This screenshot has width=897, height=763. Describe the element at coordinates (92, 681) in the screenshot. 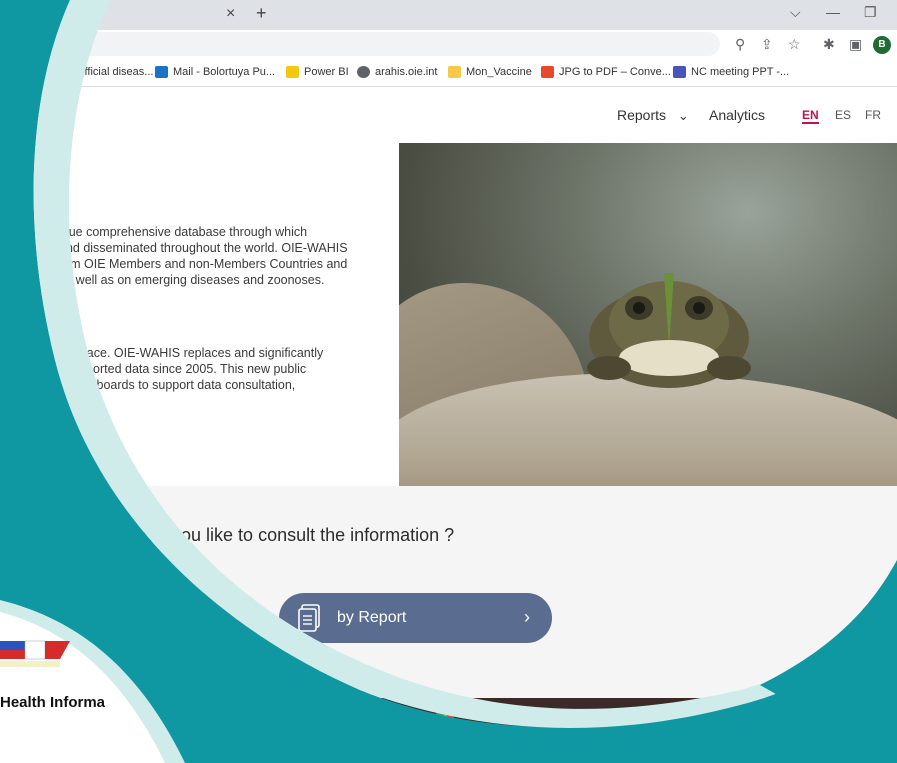

I see `bubble-shape` at that location.